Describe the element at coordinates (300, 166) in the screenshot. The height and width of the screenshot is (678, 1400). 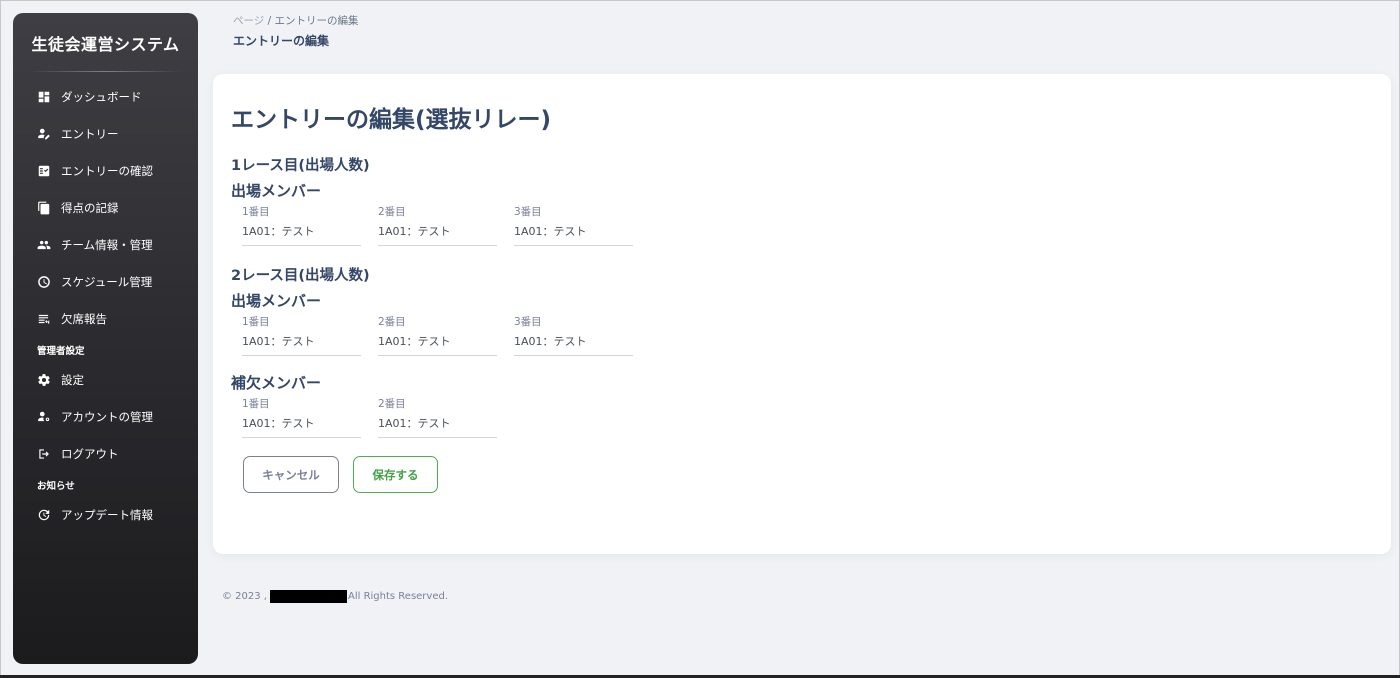
I see `race-title: 1レース目(出場人数)` at that location.